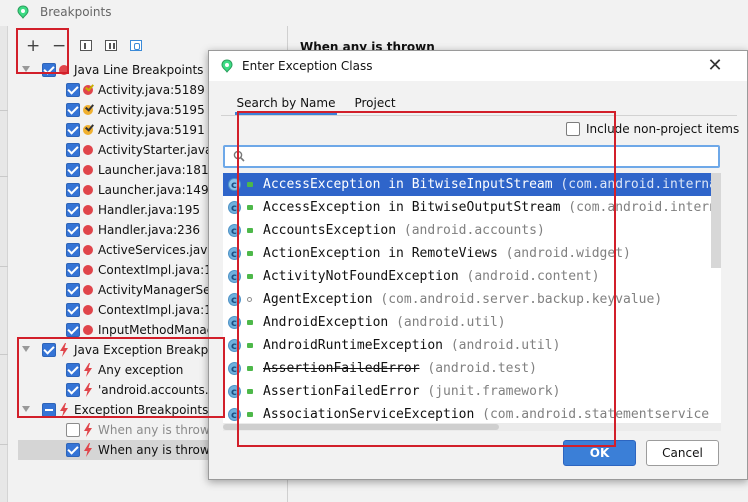 The width and height of the screenshot is (748, 502). Describe the element at coordinates (715, 66) in the screenshot. I see `close-icon: ✕` at that location.